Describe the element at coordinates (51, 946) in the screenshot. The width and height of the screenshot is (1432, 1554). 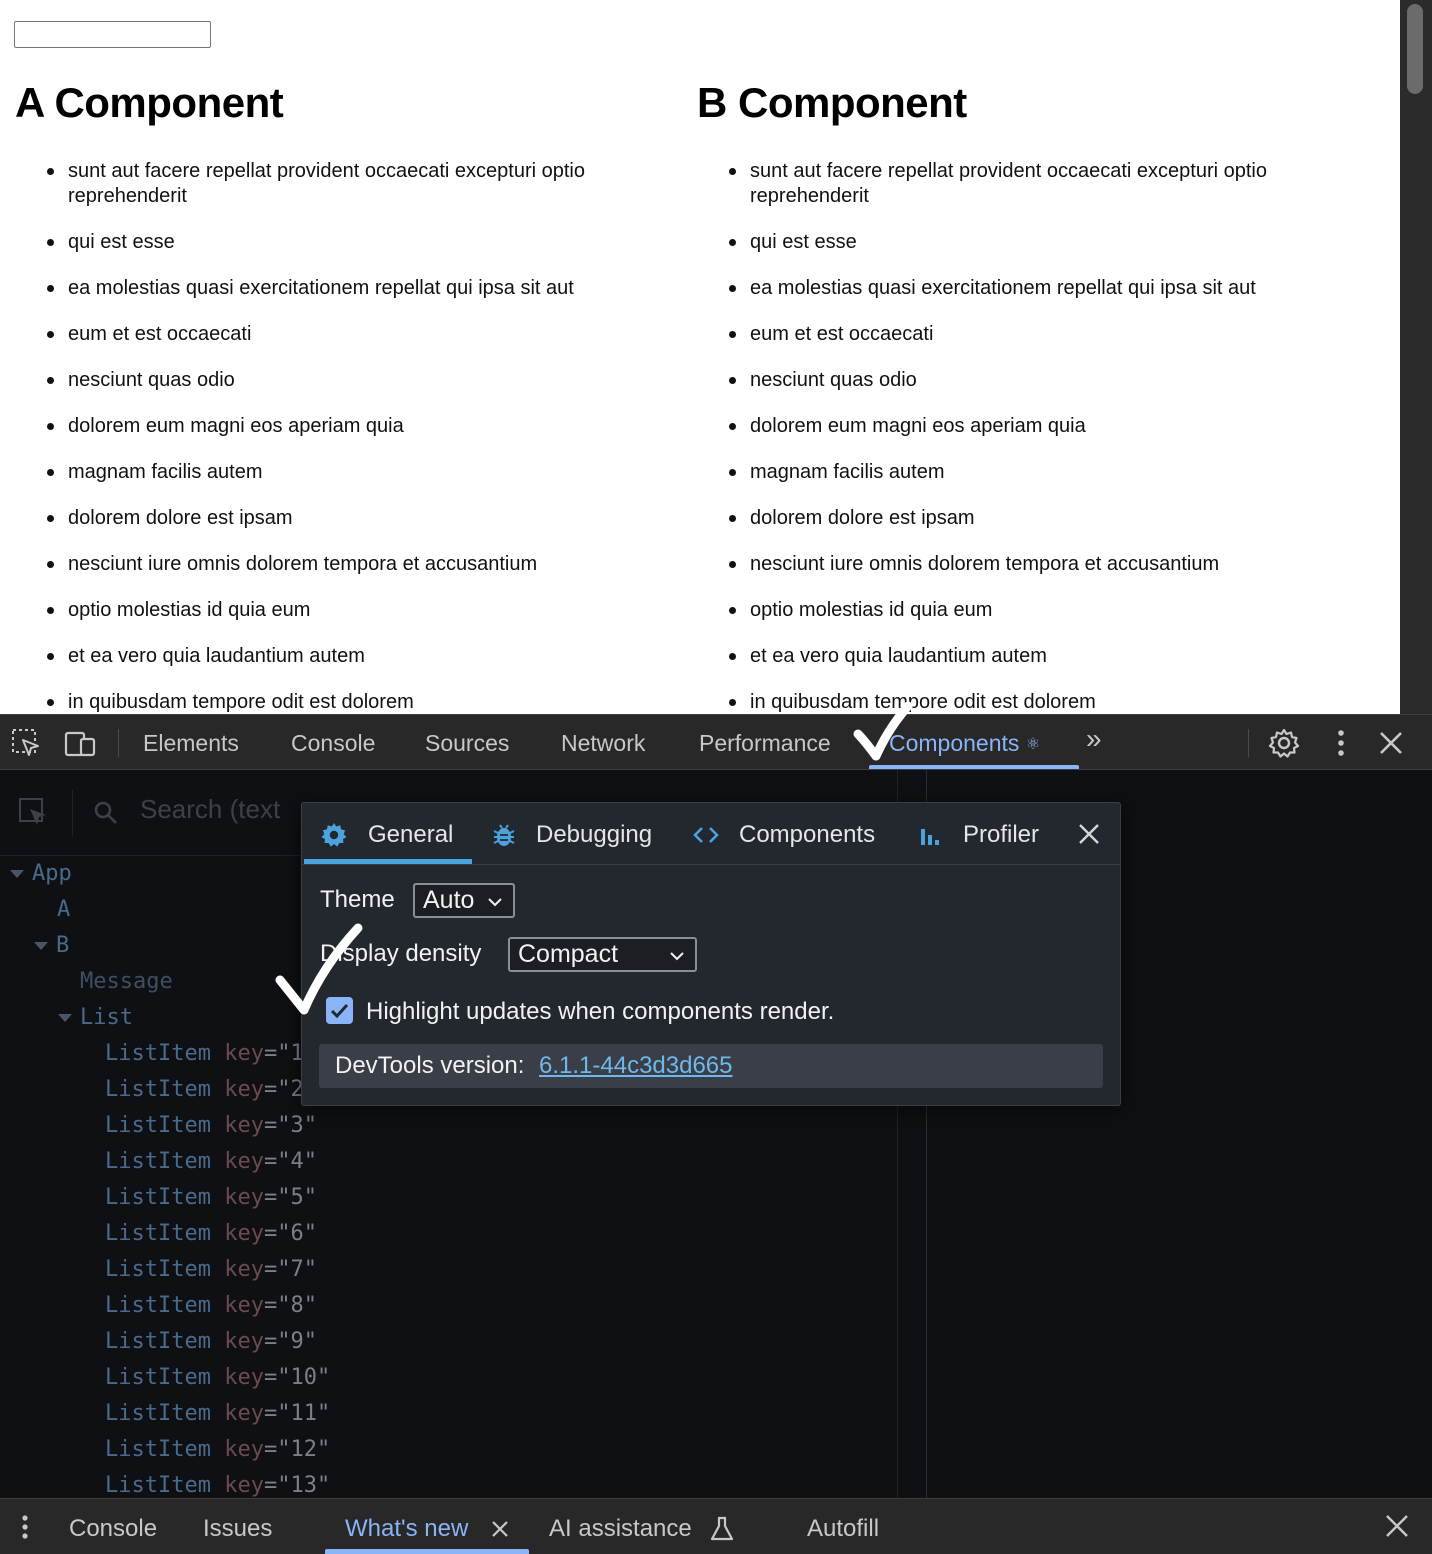
I see `tree-node-b: B` at that location.